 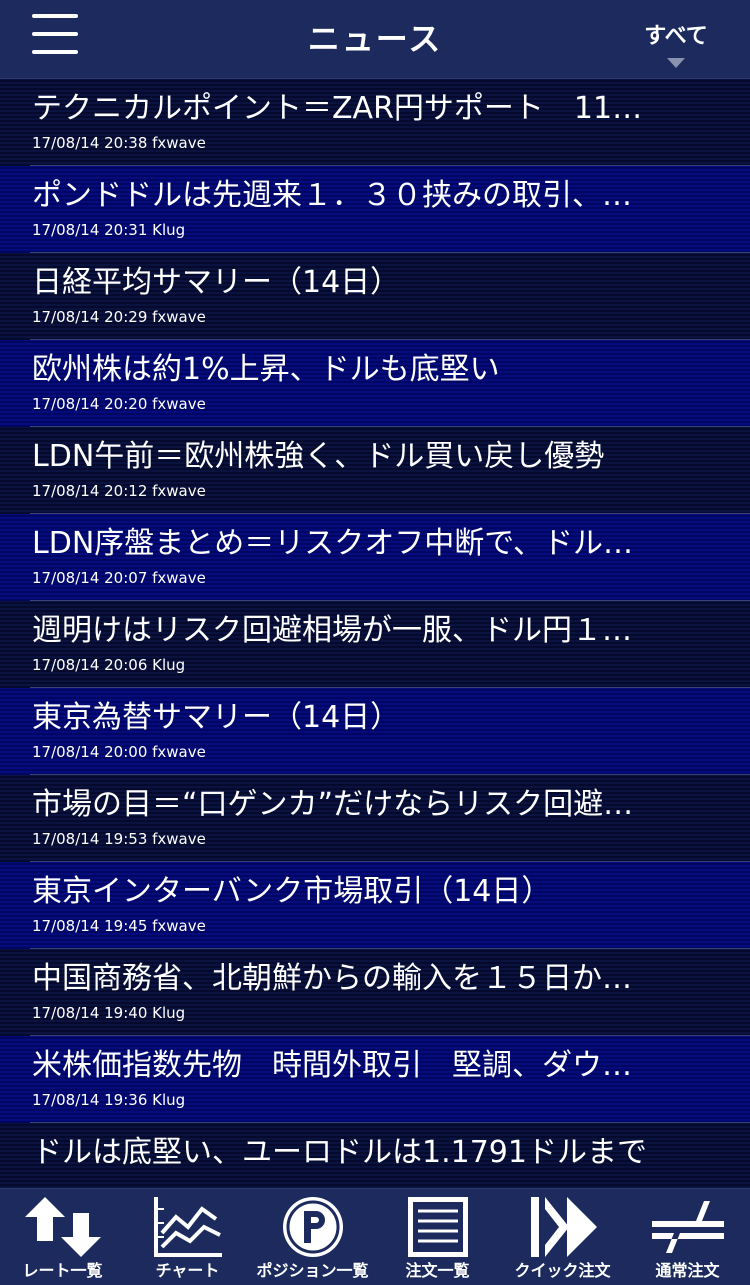 I want to click on news-item: 米株価指数先物 時間外取引 堅調、ダウ… 17/08/14 19:36 Klug, so click(x=375, y=1079).